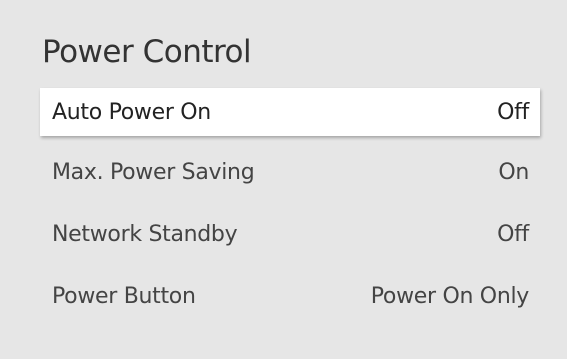 The height and width of the screenshot is (359, 567). Describe the element at coordinates (131, 112) in the screenshot. I see `menu-item-label: Auto Power On` at that location.